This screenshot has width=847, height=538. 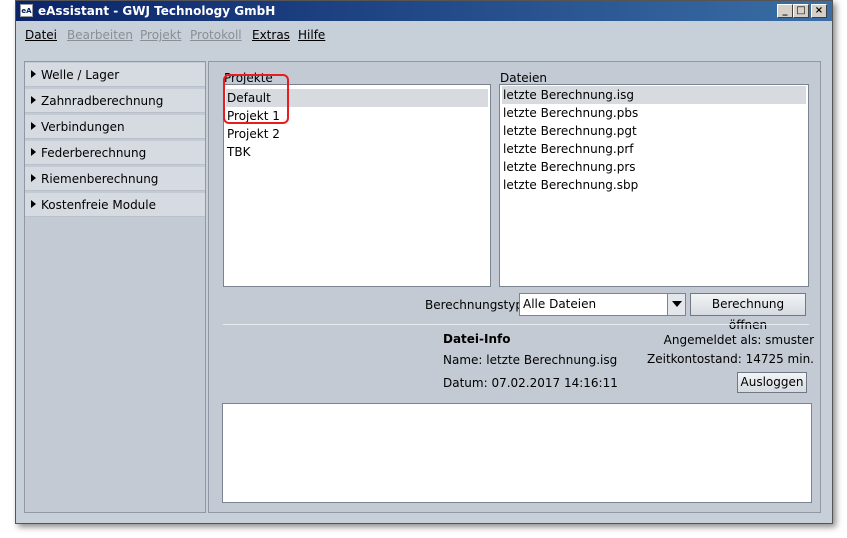 I want to click on file-item: letzte Berechnung.sbp, so click(x=654, y=185).